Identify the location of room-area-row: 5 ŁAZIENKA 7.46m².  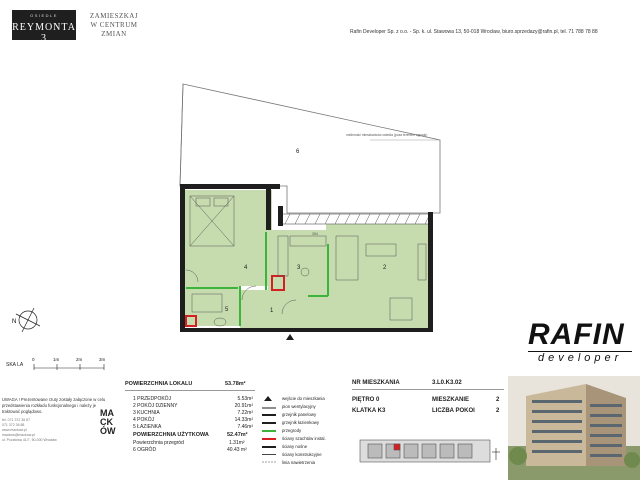
(193, 427).